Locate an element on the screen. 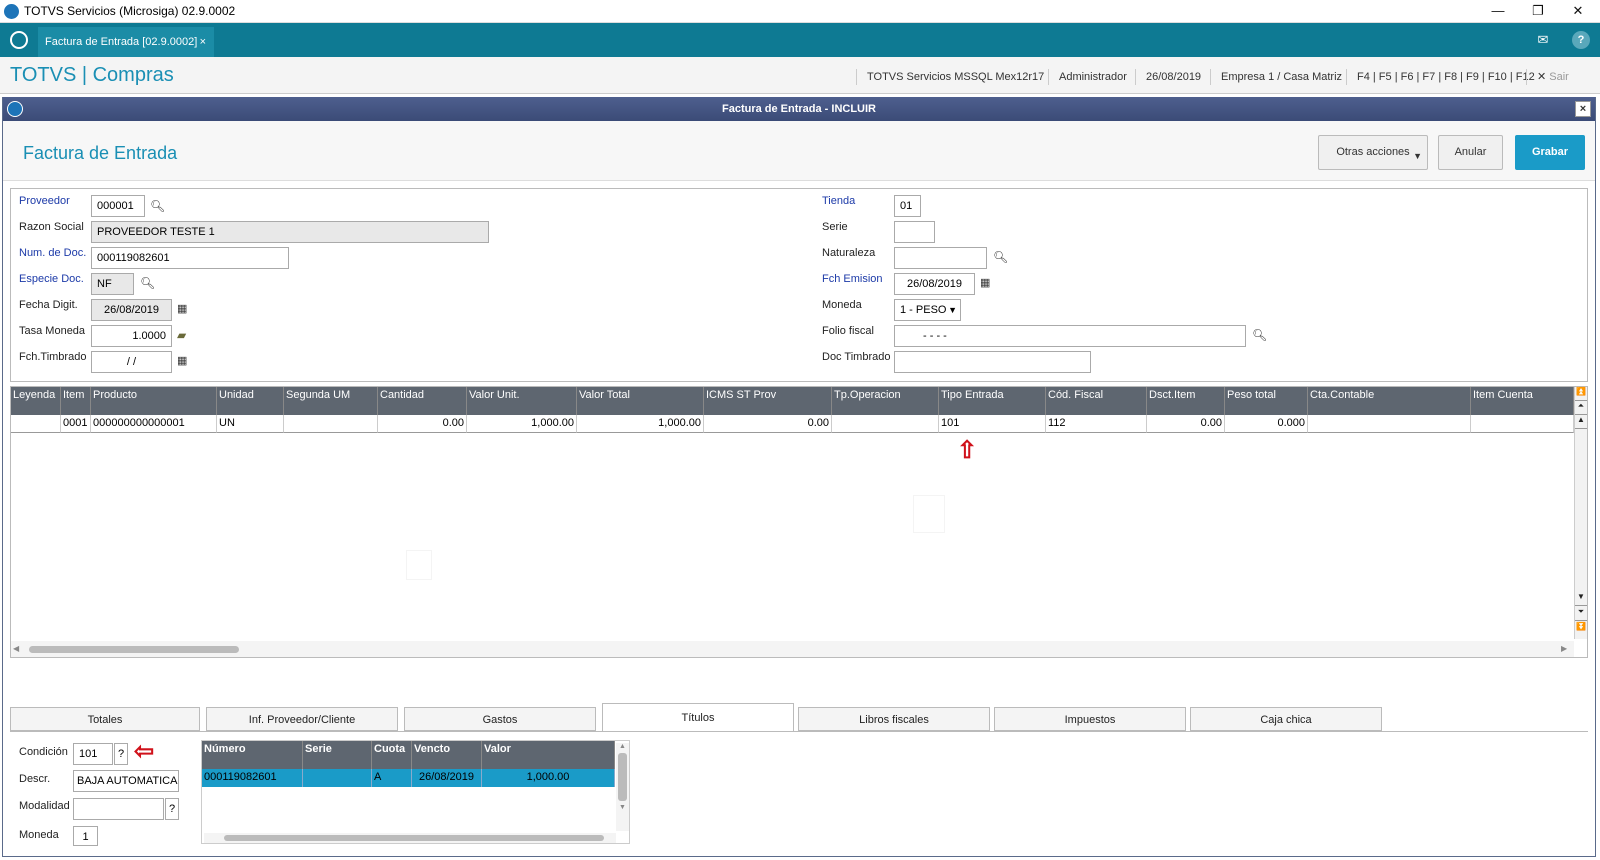 This screenshot has height=860, width=1600. minimize-button: — is located at coordinates (1498, 11).